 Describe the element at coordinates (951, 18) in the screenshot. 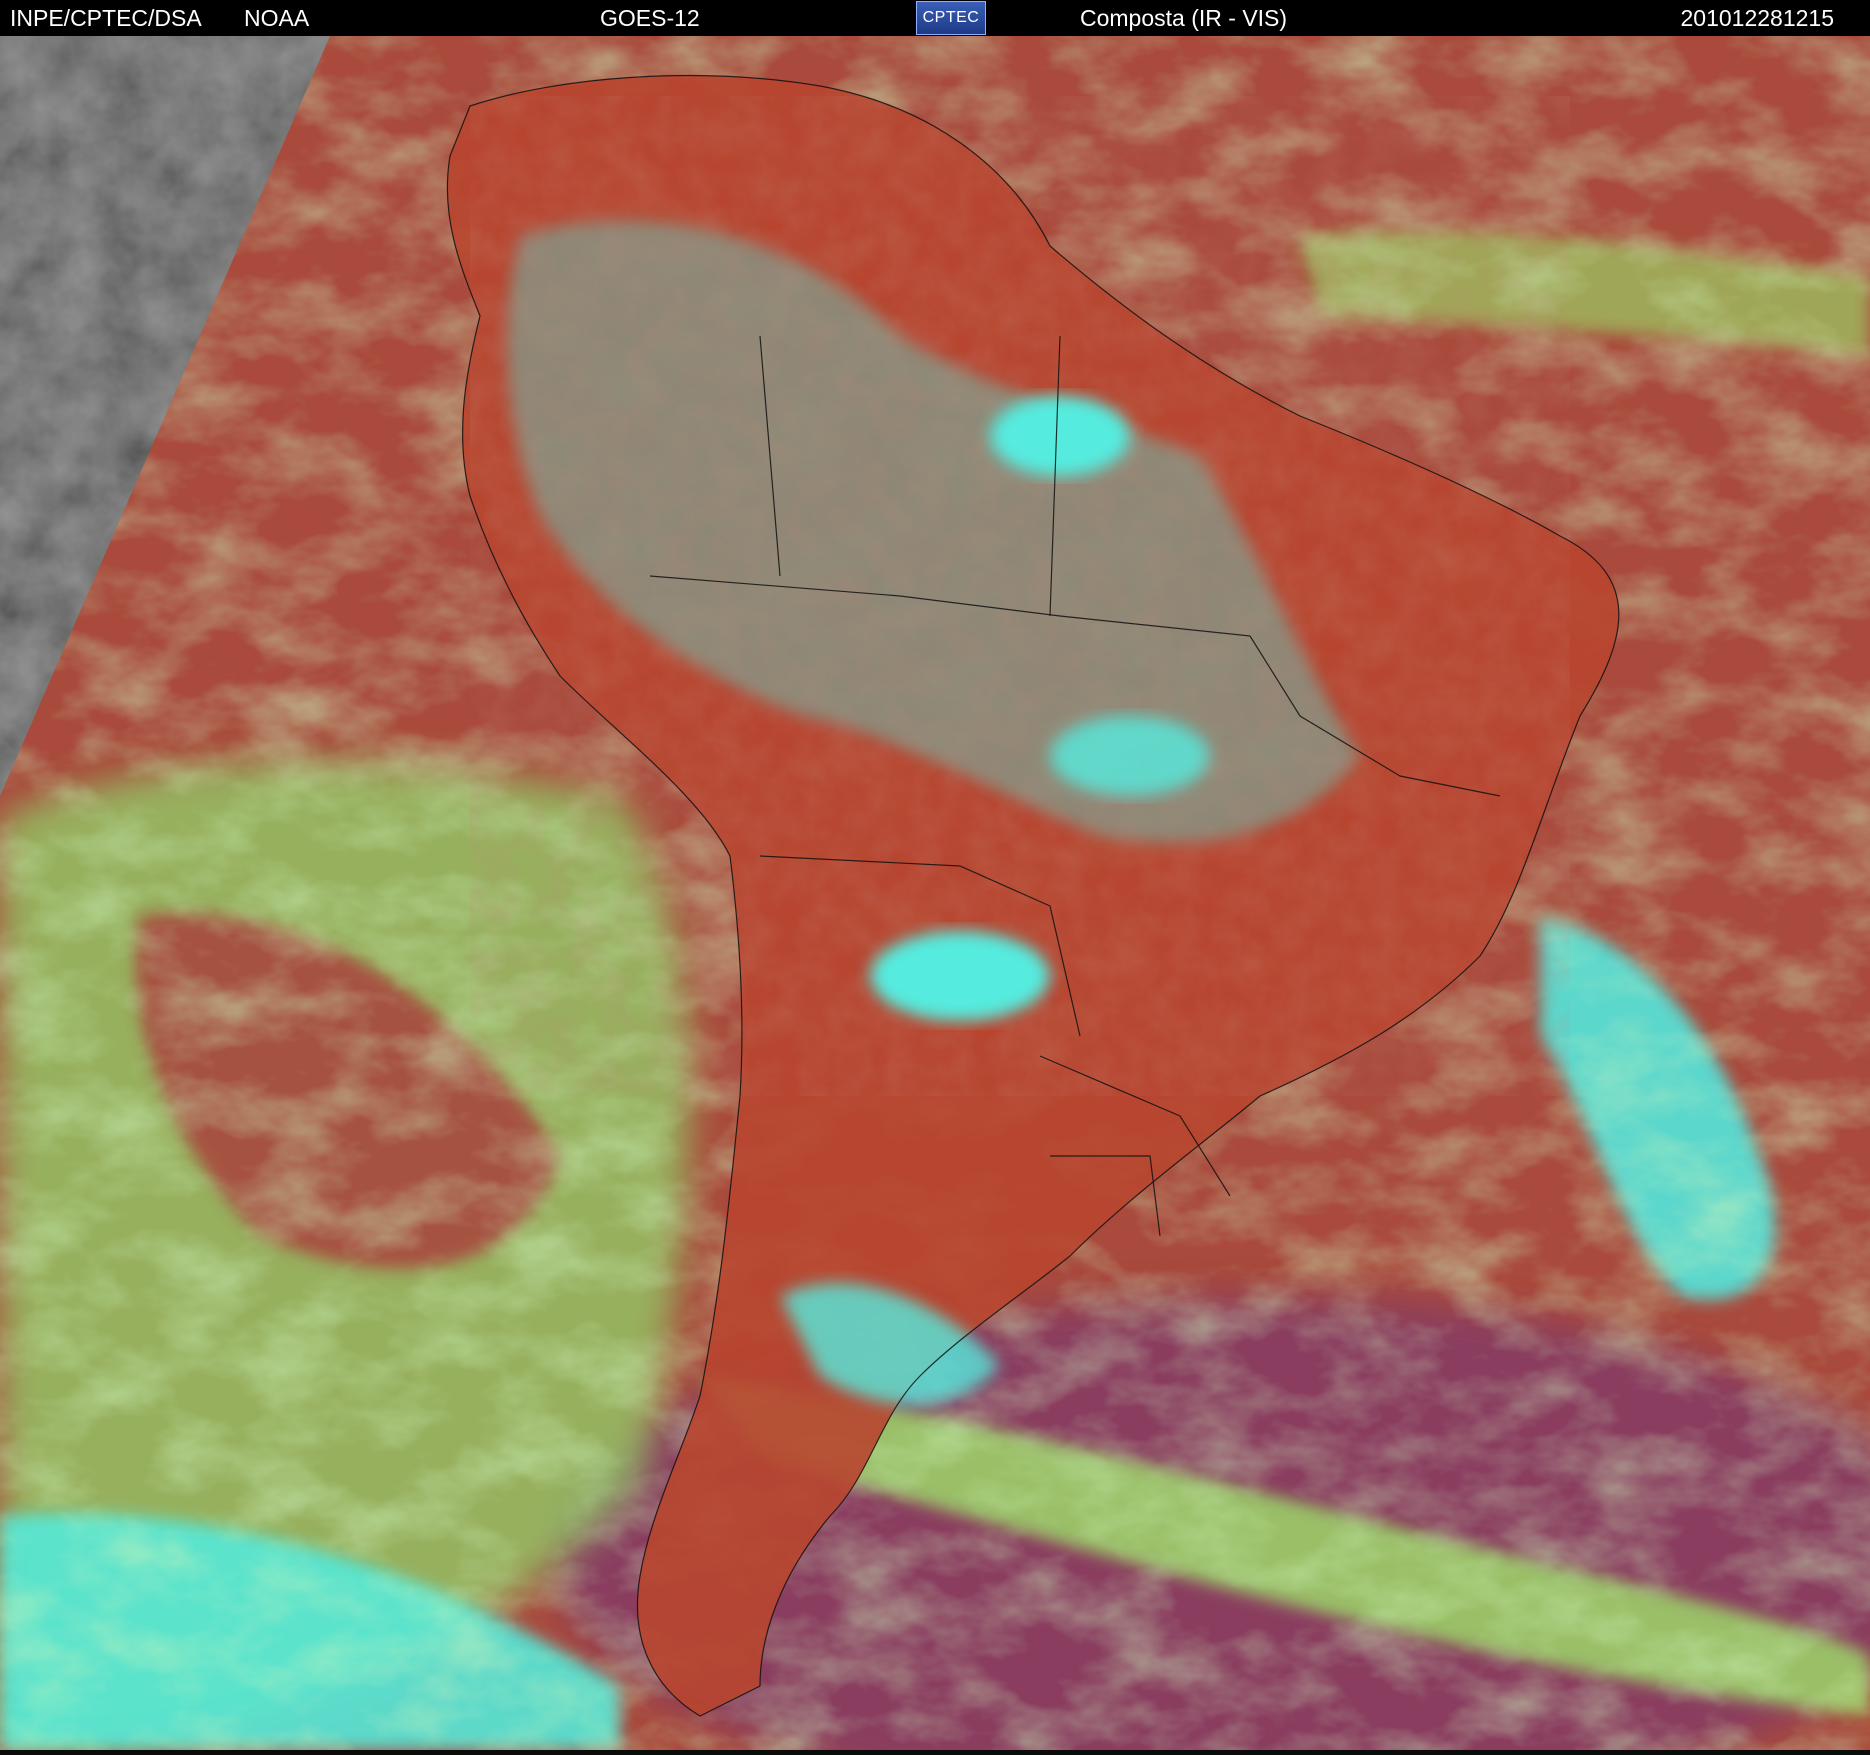

I see `cptec-logo: CPTEC` at that location.